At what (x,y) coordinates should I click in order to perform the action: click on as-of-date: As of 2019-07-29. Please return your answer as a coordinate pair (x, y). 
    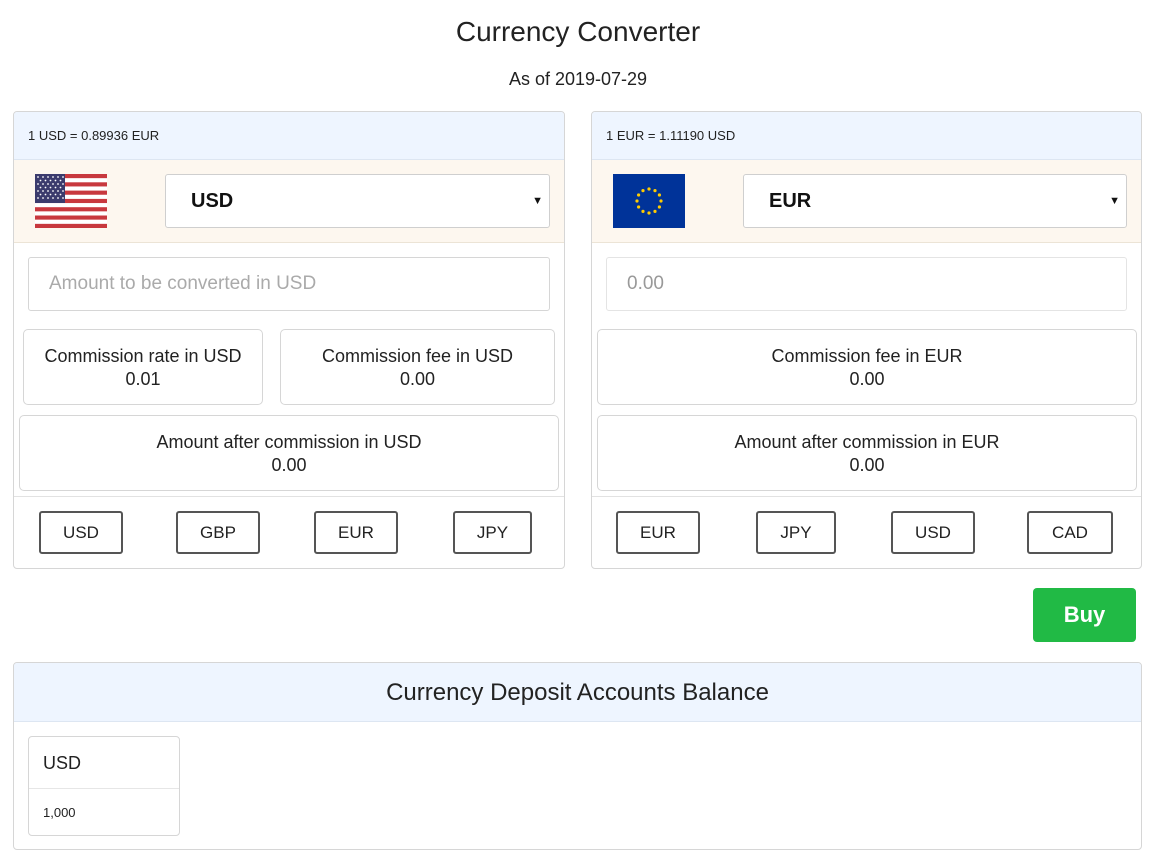
    Looking at the image, I should click on (578, 79).